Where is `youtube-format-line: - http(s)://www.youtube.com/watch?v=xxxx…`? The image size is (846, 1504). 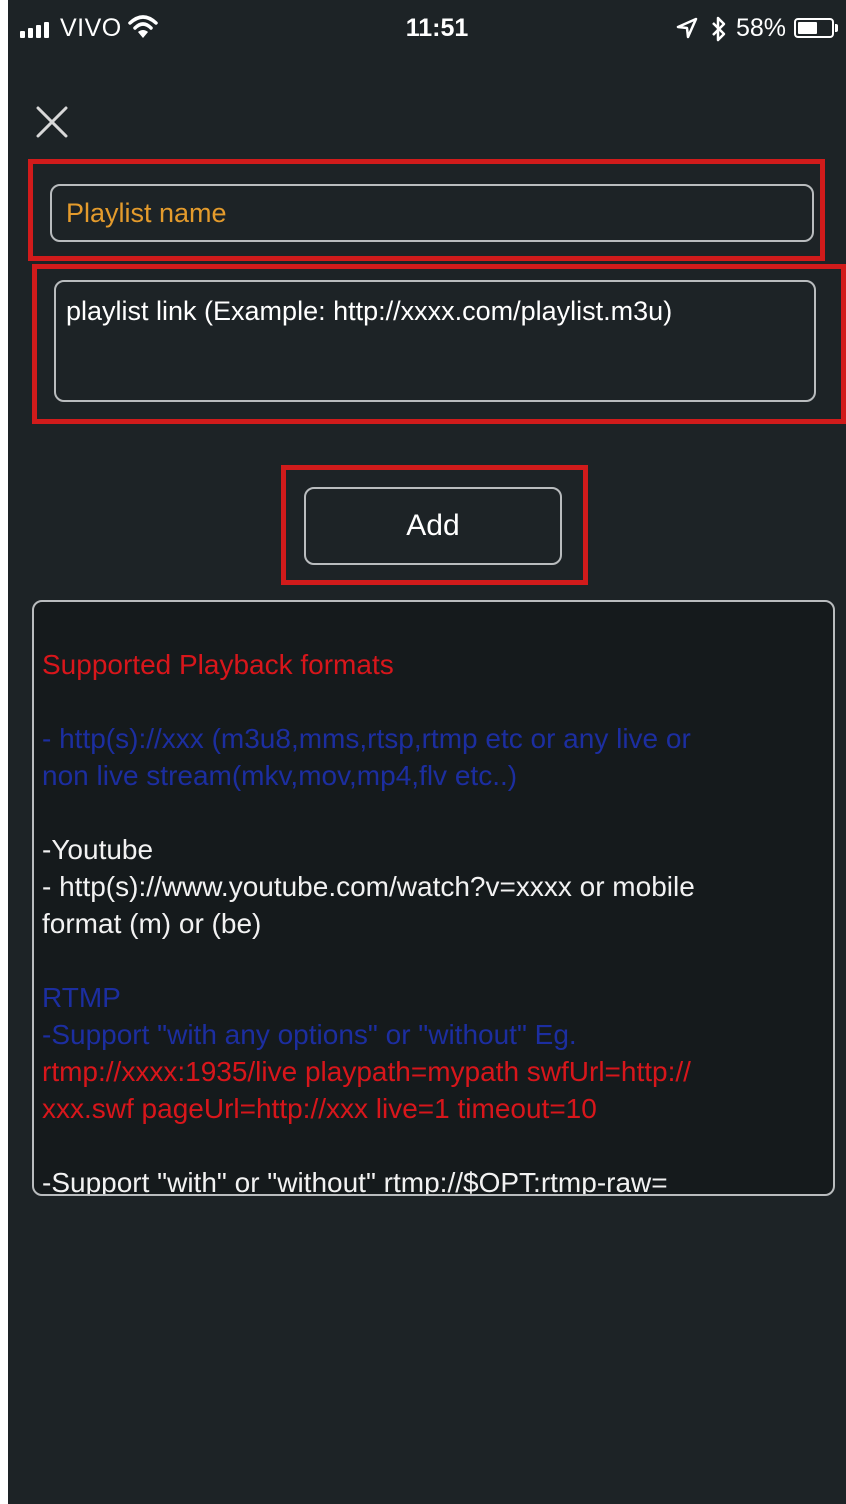
youtube-format-line: - http(s)://www.youtube.com/watch?v=xxxx… is located at coordinates (368, 886).